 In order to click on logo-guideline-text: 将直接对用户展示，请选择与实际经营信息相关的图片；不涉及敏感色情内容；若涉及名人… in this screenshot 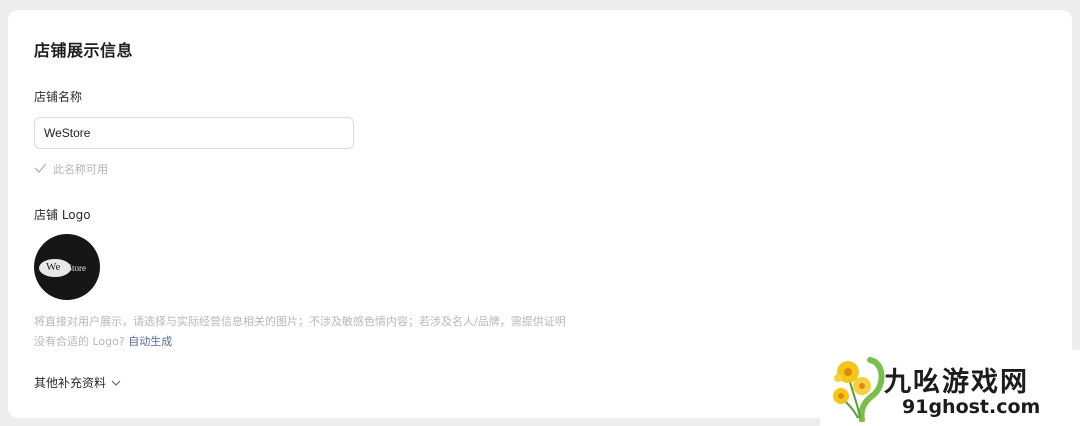, I will do `click(300, 321)`.